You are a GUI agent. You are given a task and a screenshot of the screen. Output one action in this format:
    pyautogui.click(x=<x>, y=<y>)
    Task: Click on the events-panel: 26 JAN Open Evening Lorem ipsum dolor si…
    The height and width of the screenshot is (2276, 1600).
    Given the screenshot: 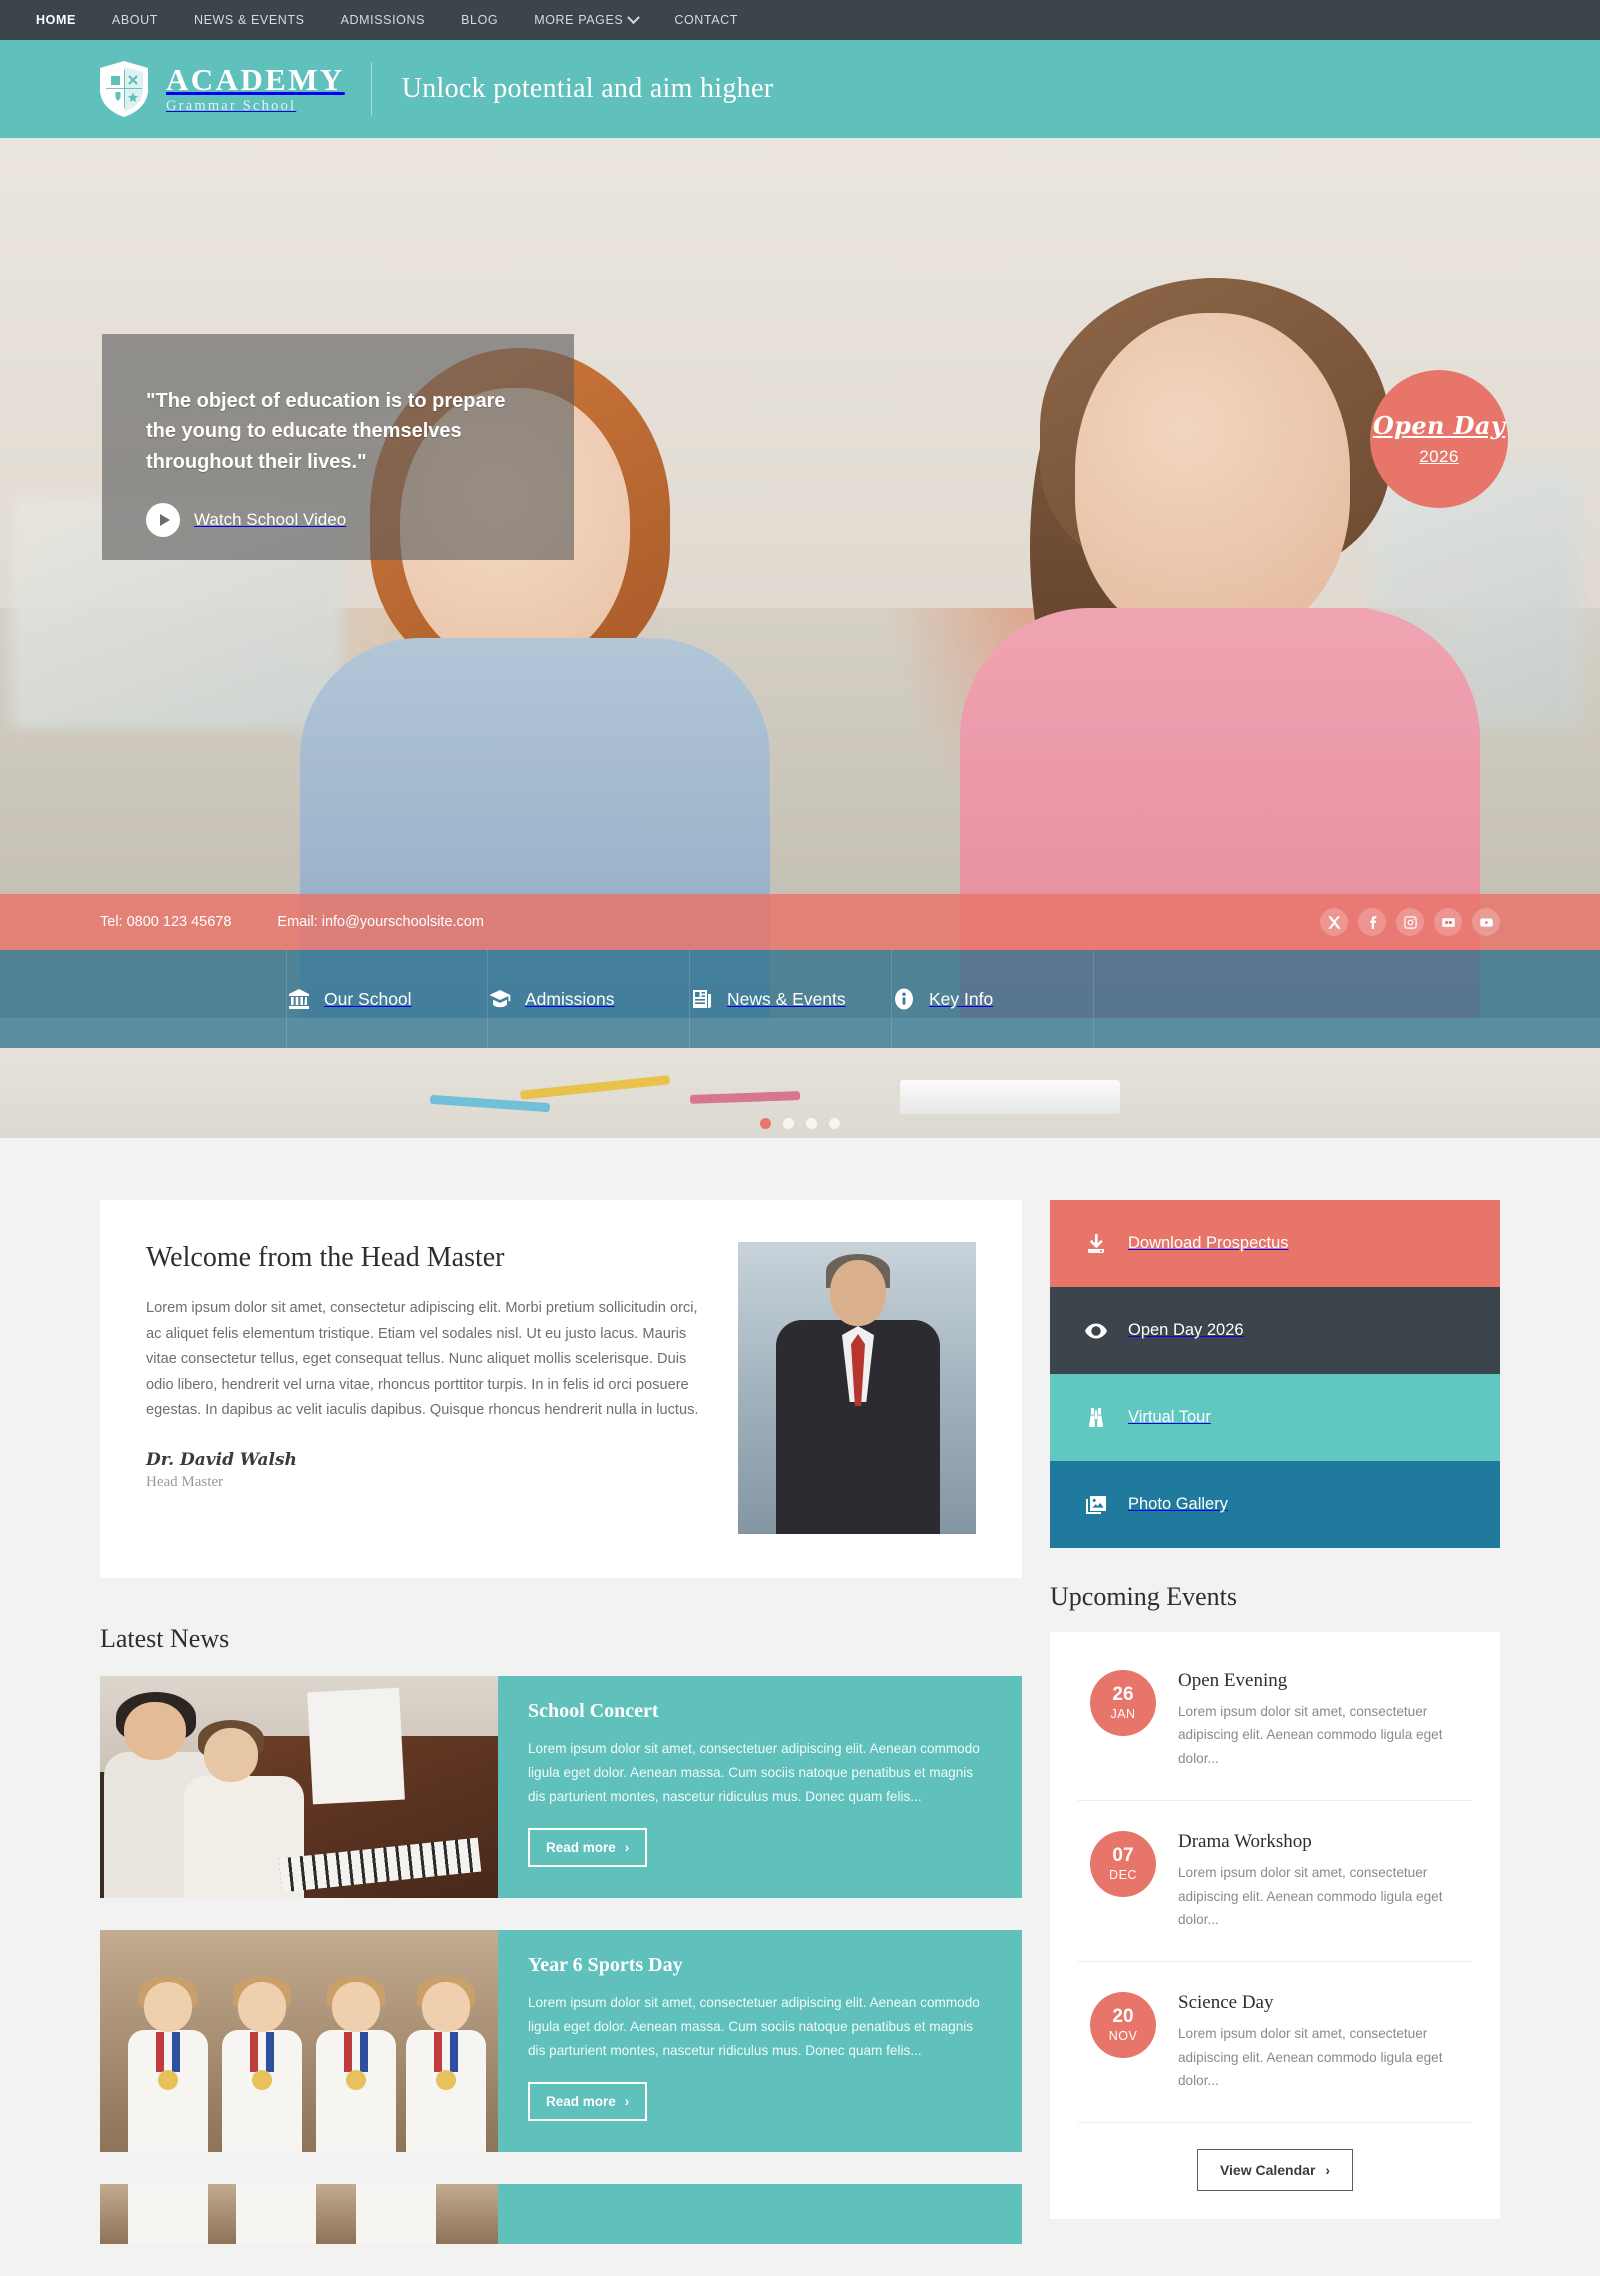 What is the action you would take?
    pyautogui.click(x=1275, y=1926)
    